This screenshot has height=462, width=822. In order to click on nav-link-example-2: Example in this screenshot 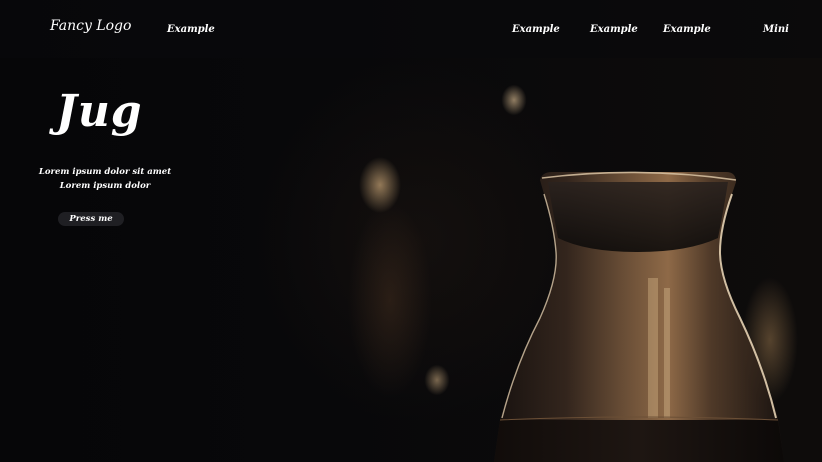, I will do `click(536, 29)`.